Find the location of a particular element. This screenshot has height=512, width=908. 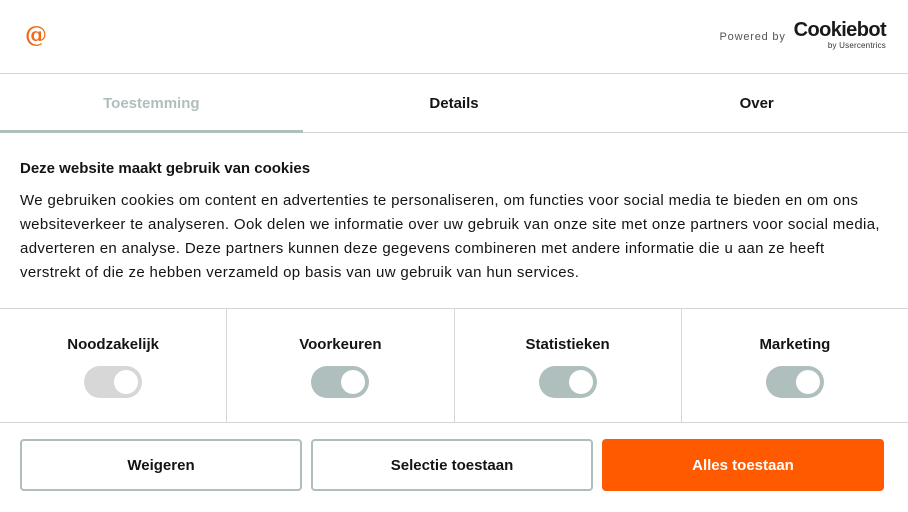

tab-bar: Toestemming Details Over is located at coordinates (454, 103).